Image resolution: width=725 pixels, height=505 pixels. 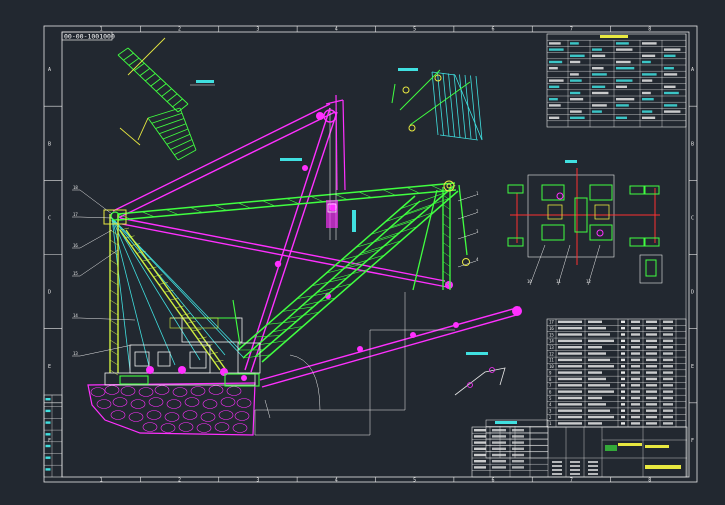 I want to click on zone-col-label-top: 2, so click(x=179, y=30).